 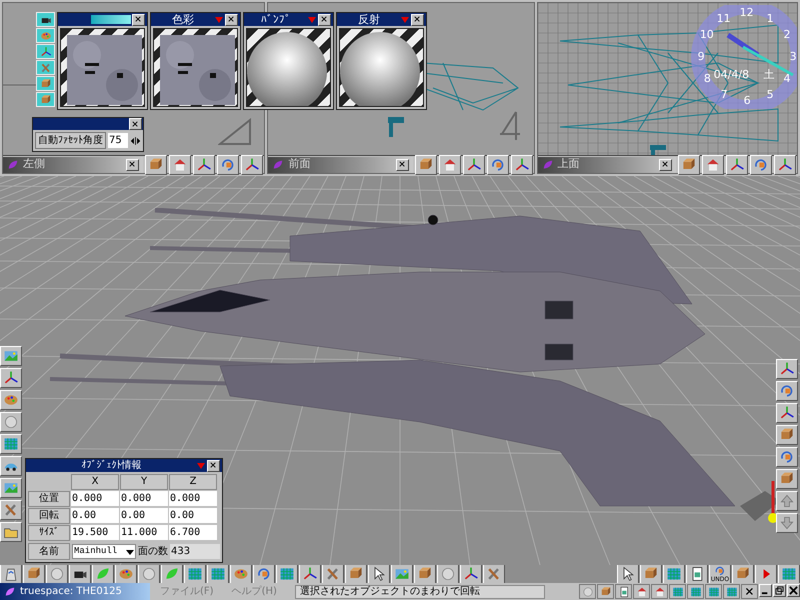 What do you see at coordinates (787, 501) in the screenshot?
I see `up-arrow-icon` at bounding box center [787, 501].